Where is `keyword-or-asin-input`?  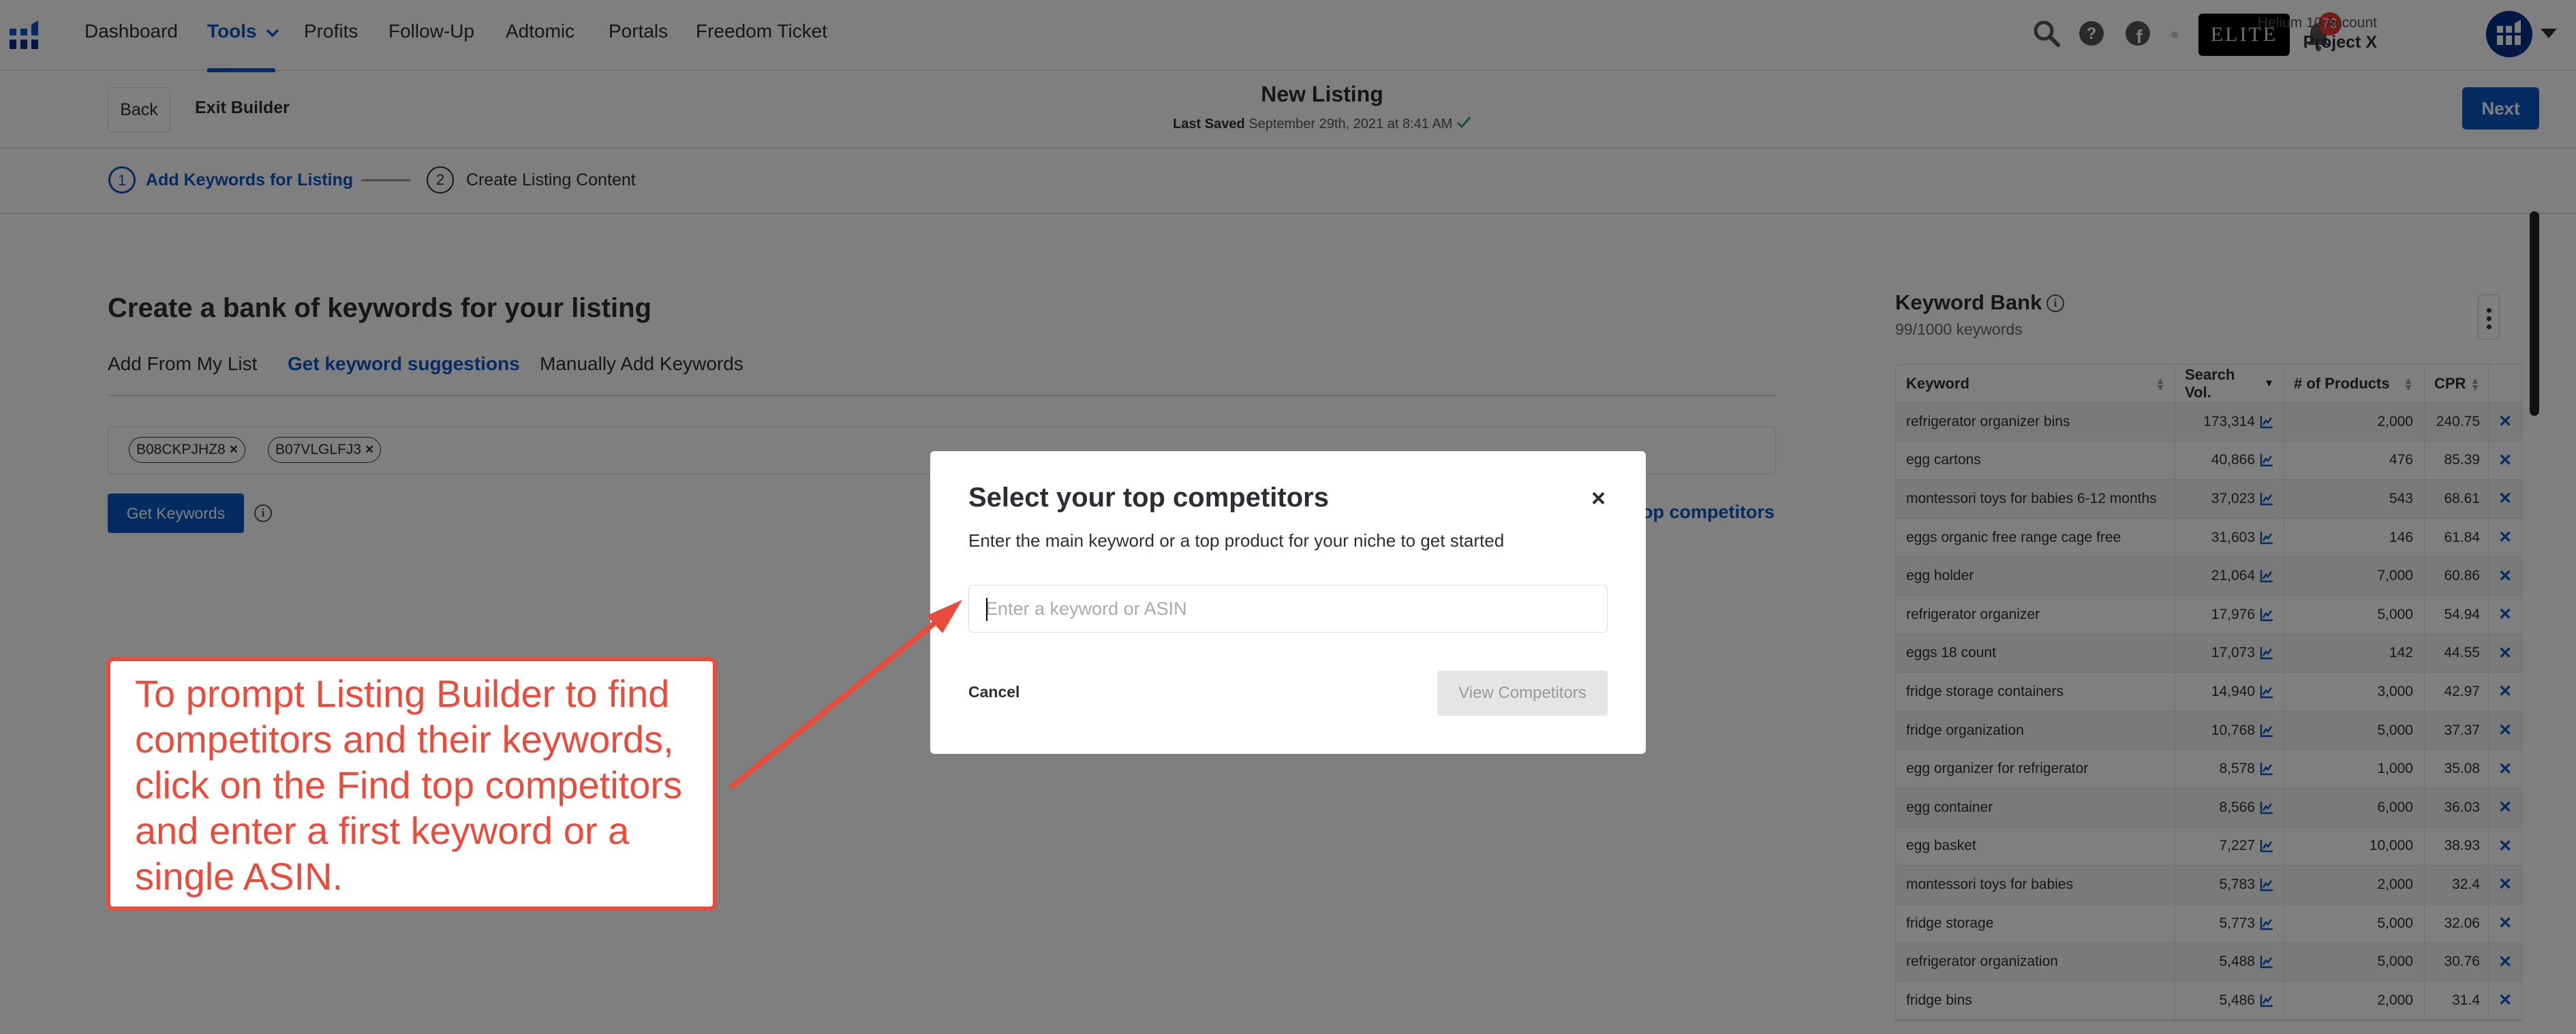
keyword-or-asin-input is located at coordinates (1288, 609).